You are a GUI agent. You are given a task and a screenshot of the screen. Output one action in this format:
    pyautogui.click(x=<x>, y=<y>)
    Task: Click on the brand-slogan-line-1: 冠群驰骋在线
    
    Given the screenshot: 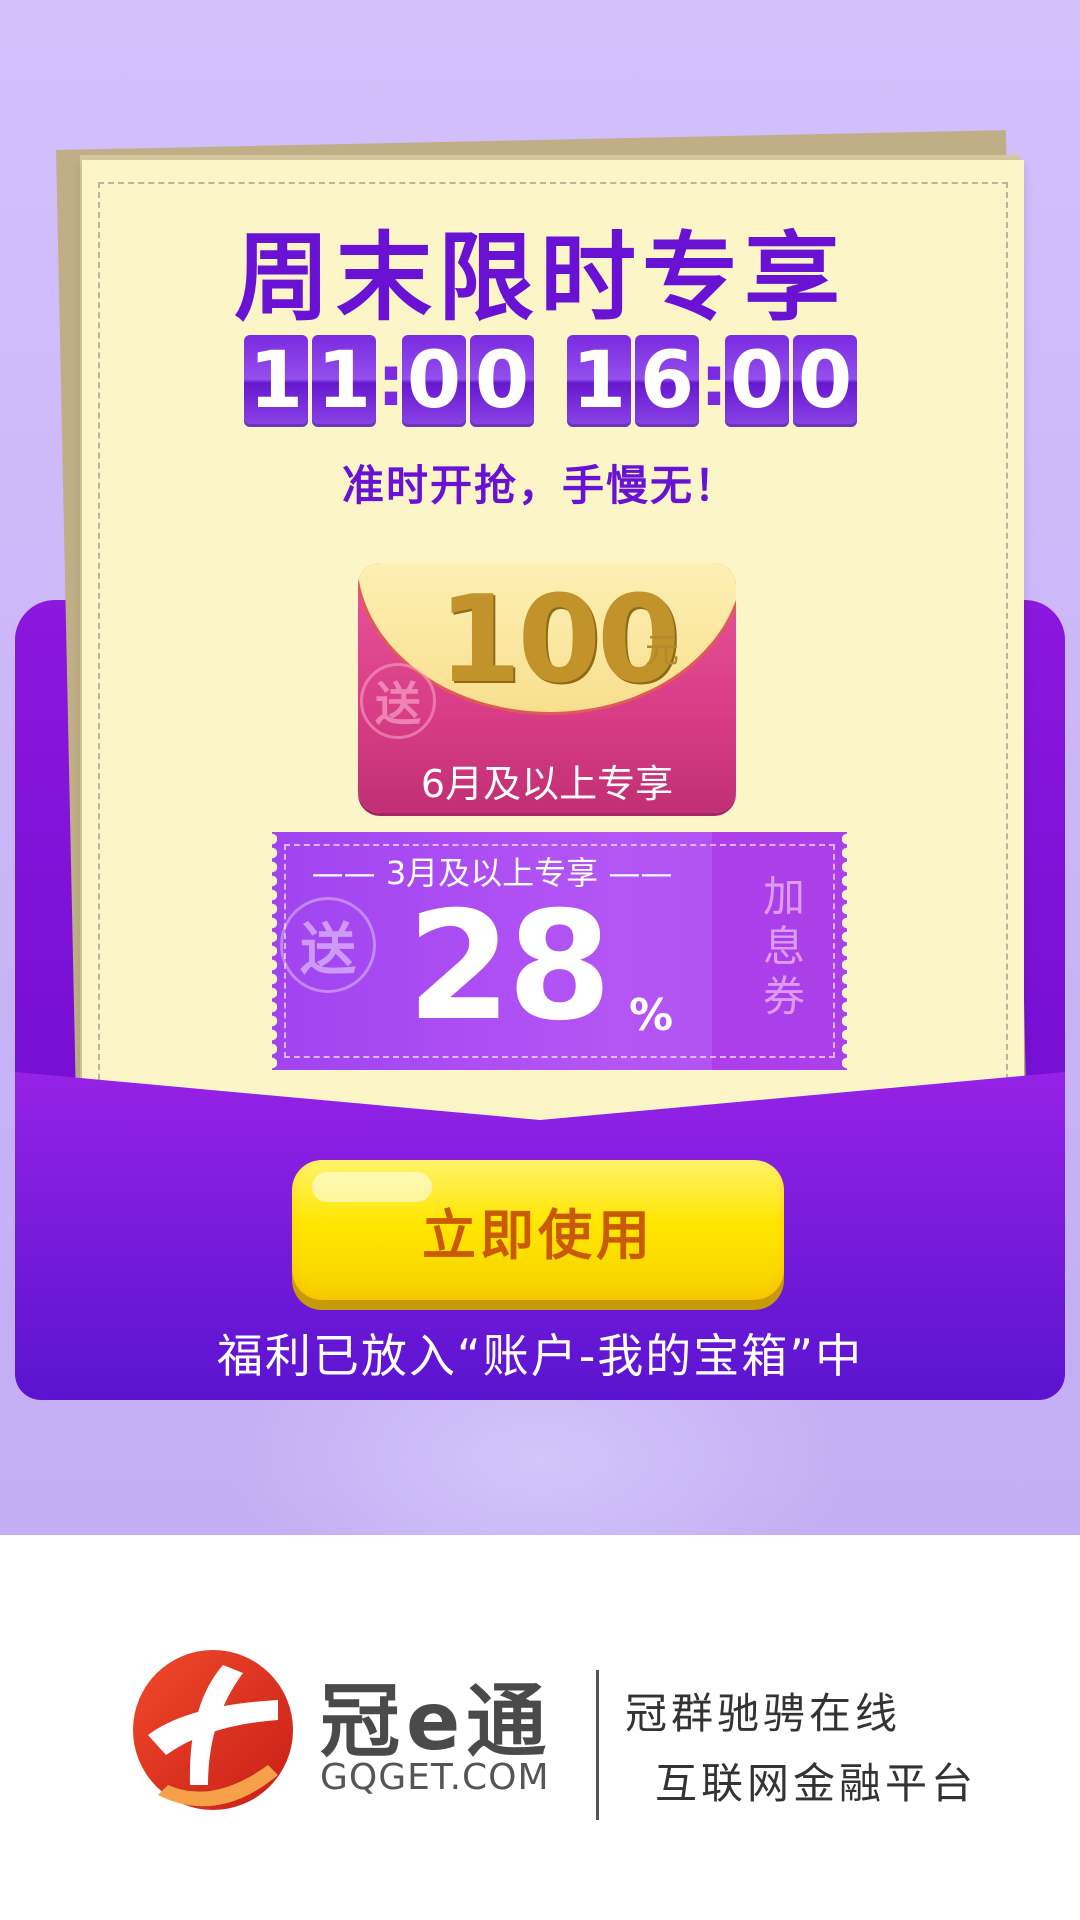 What is the action you would take?
    pyautogui.click(x=763, y=1713)
    